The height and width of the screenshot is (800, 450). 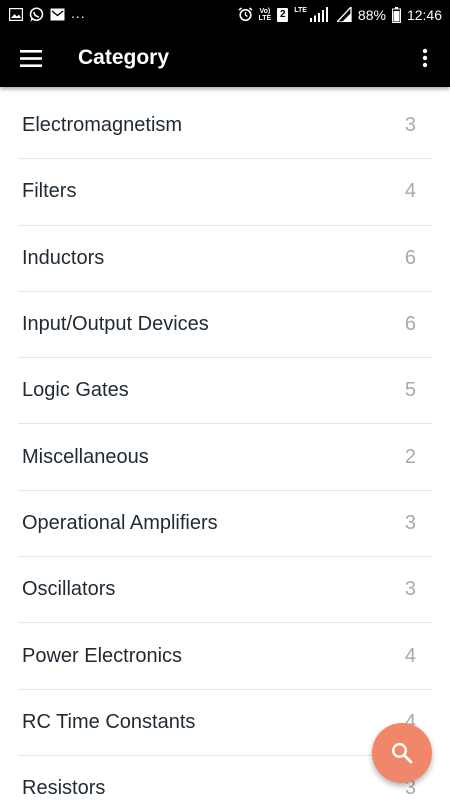 I want to click on category-label: Electromagnetism, so click(x=102, y=125).